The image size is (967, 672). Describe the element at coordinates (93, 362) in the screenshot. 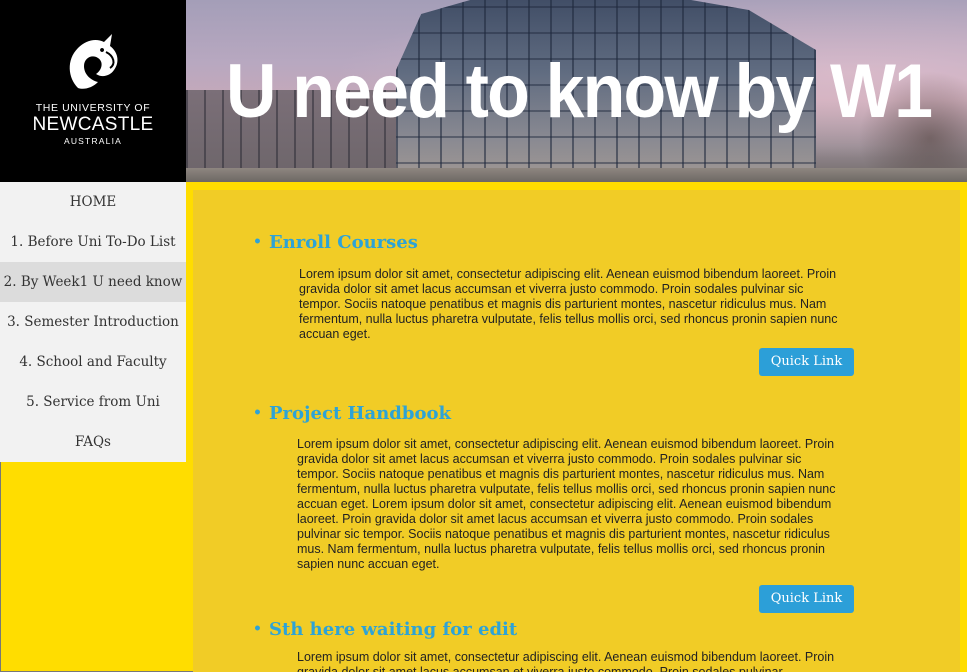

I see `nav-item-school-faculty: 4. School and Faculty` at that location.